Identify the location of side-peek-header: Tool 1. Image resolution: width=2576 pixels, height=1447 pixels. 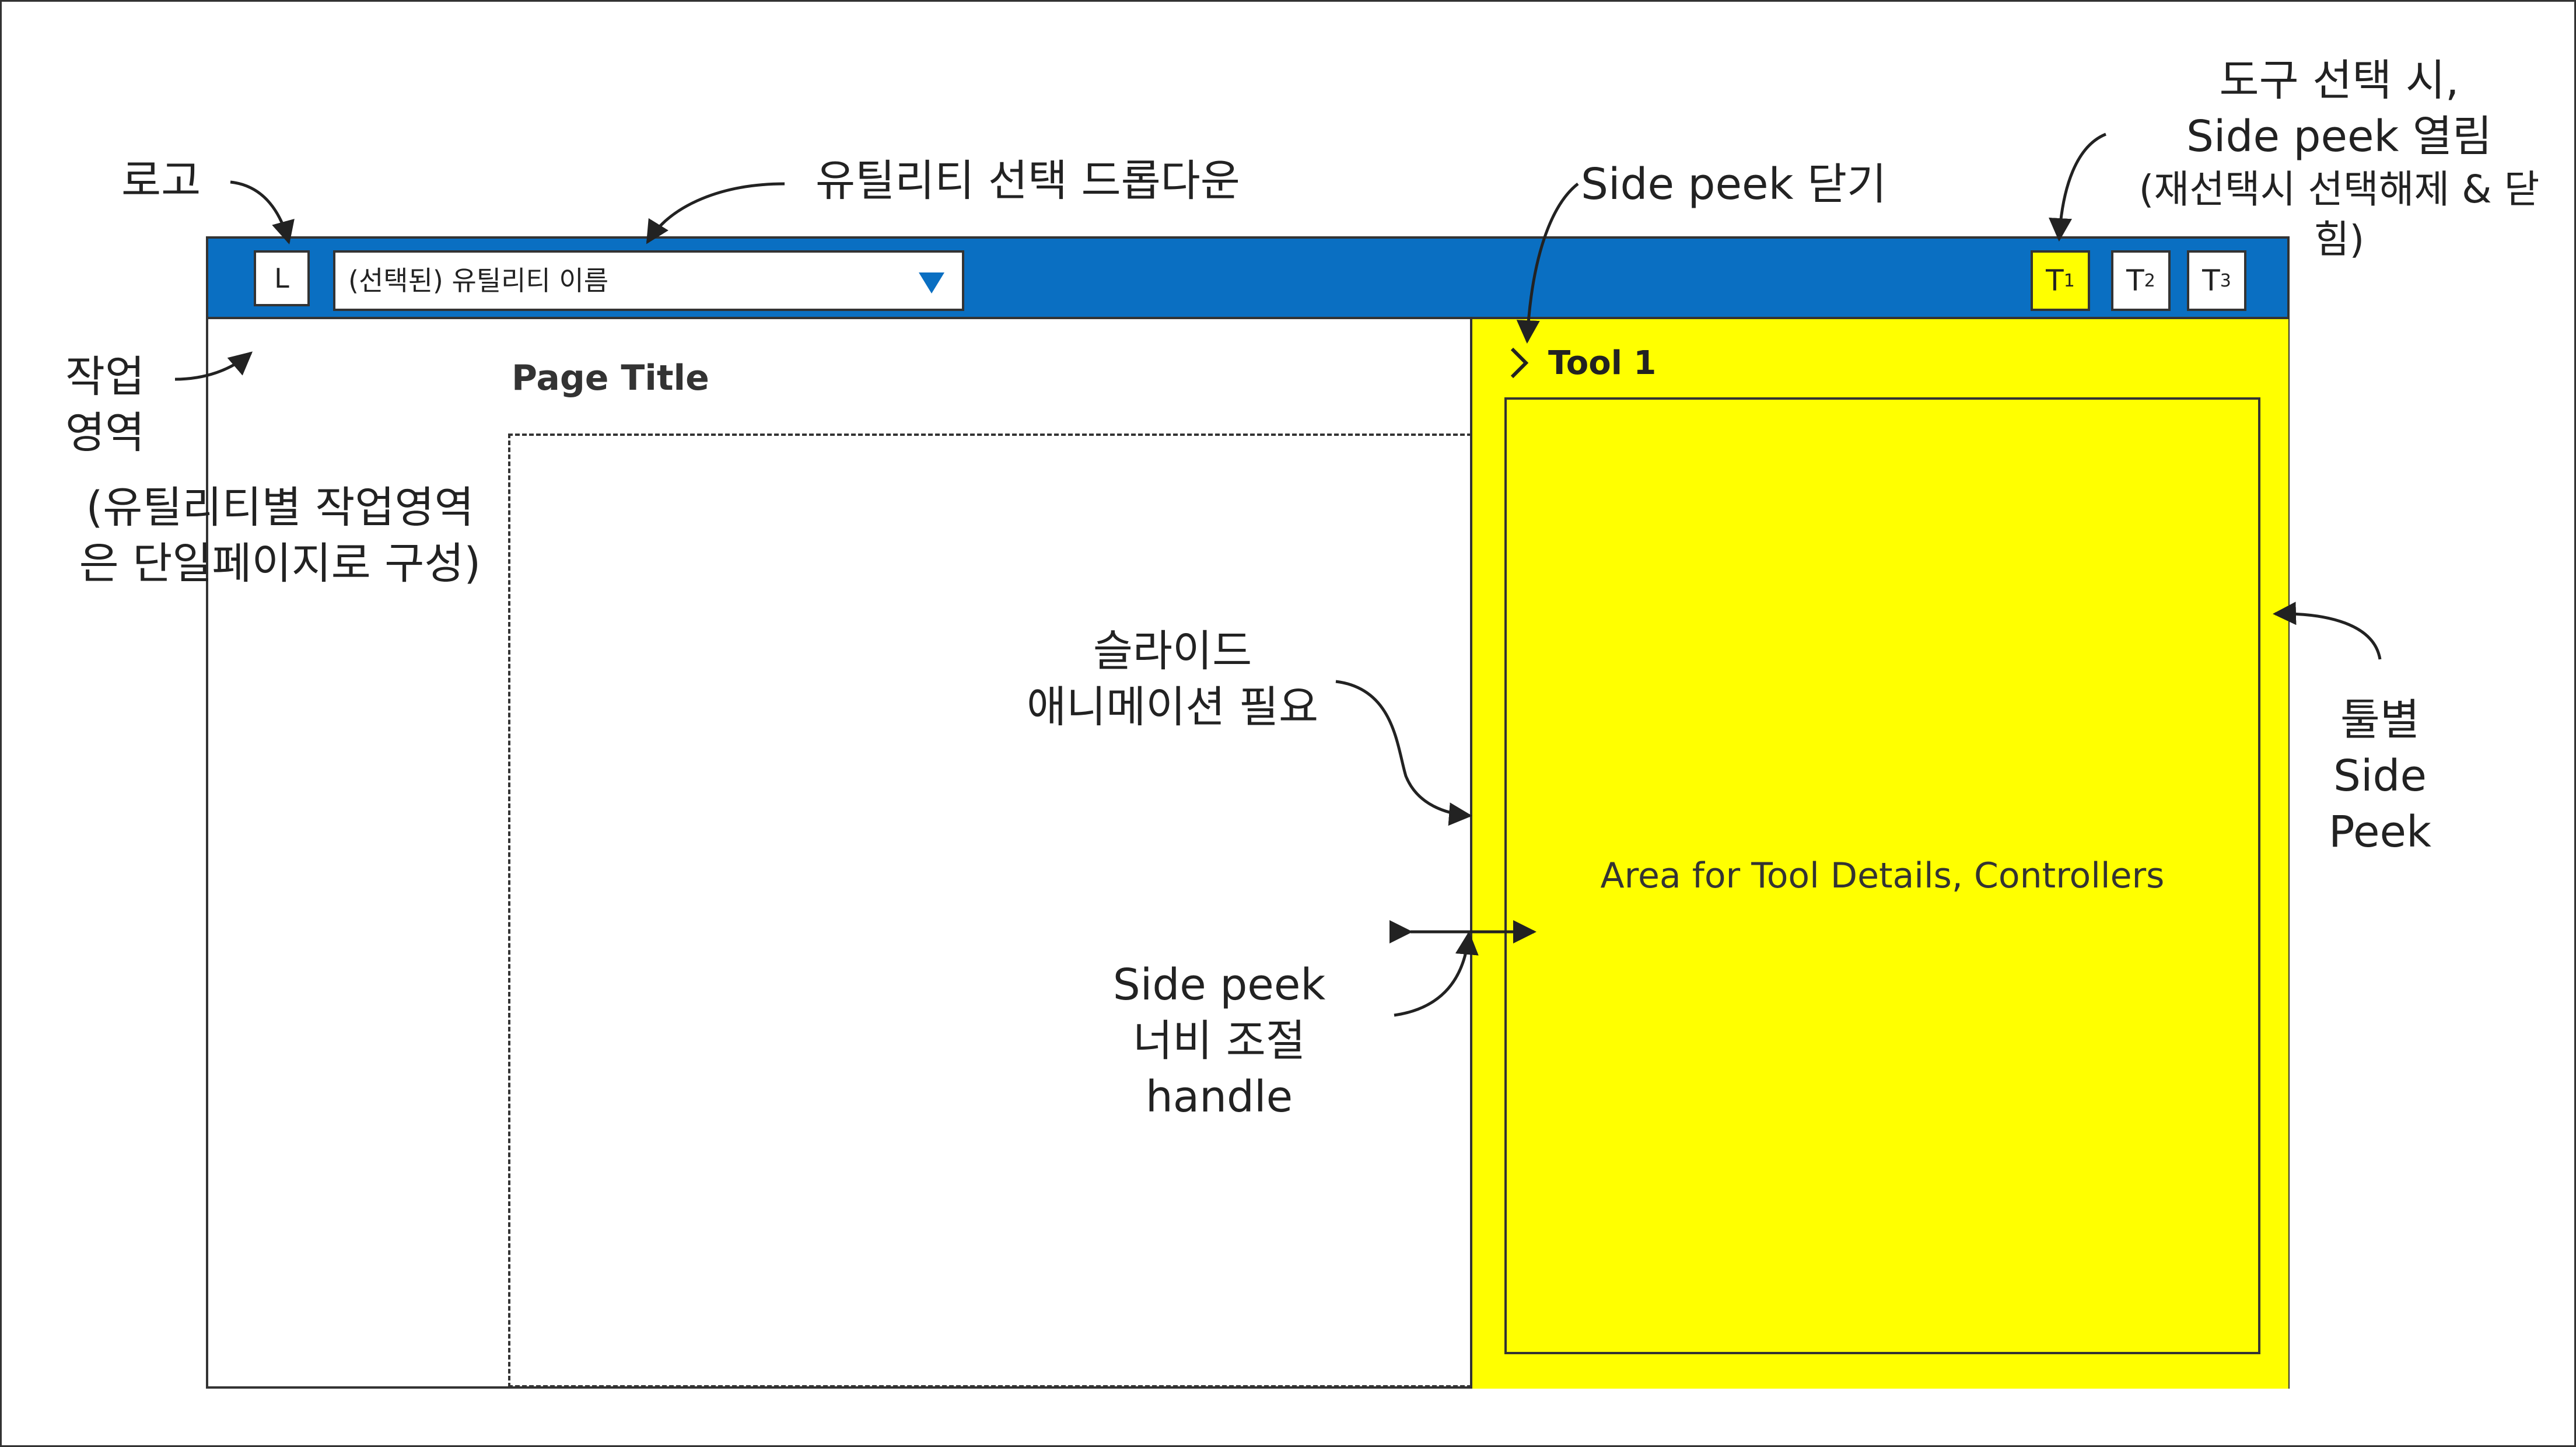
(1581, 362).